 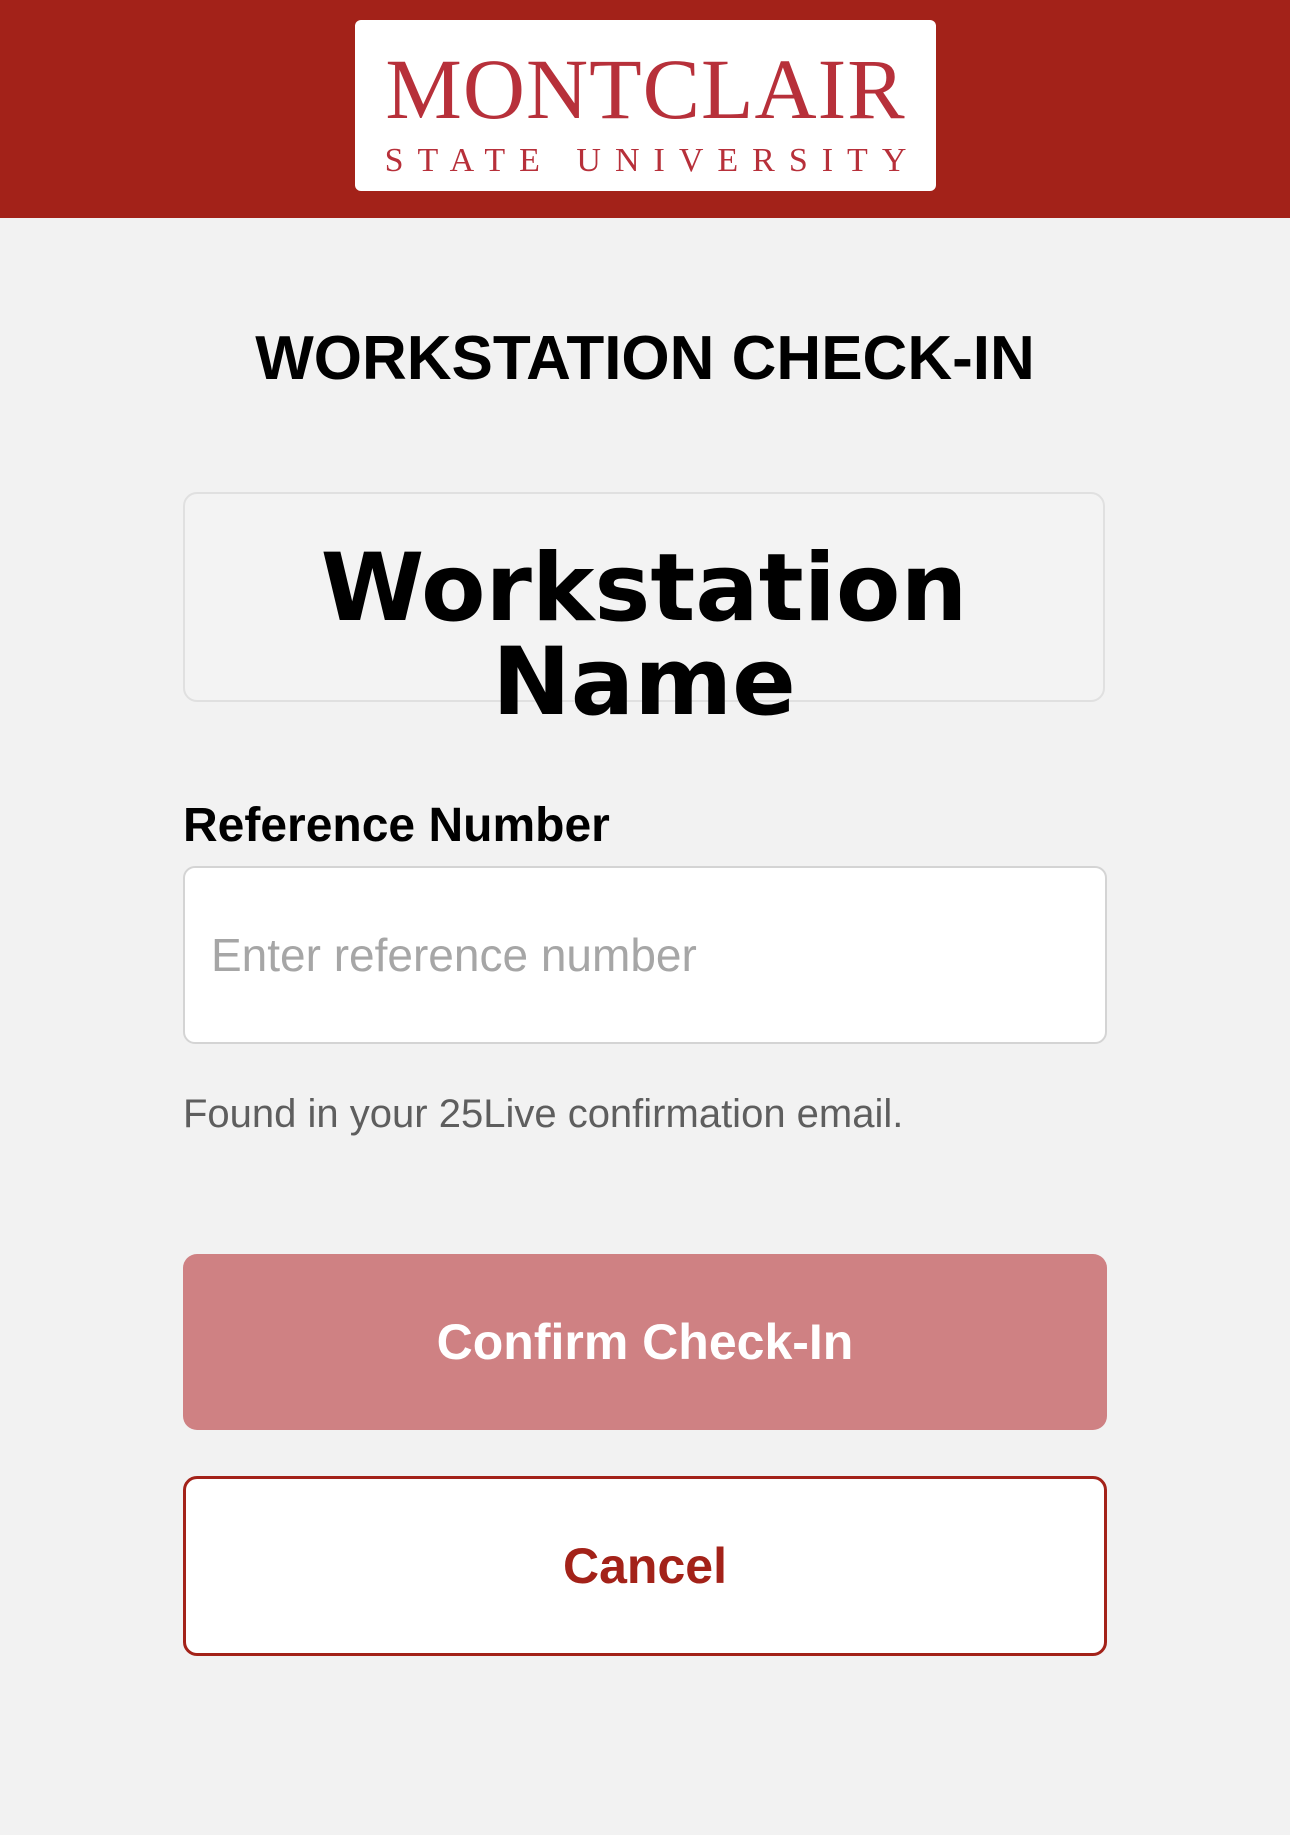 I want to click on reference-helper-text: Found in your 25Live confirmation email., so click(x=543, y=1114).